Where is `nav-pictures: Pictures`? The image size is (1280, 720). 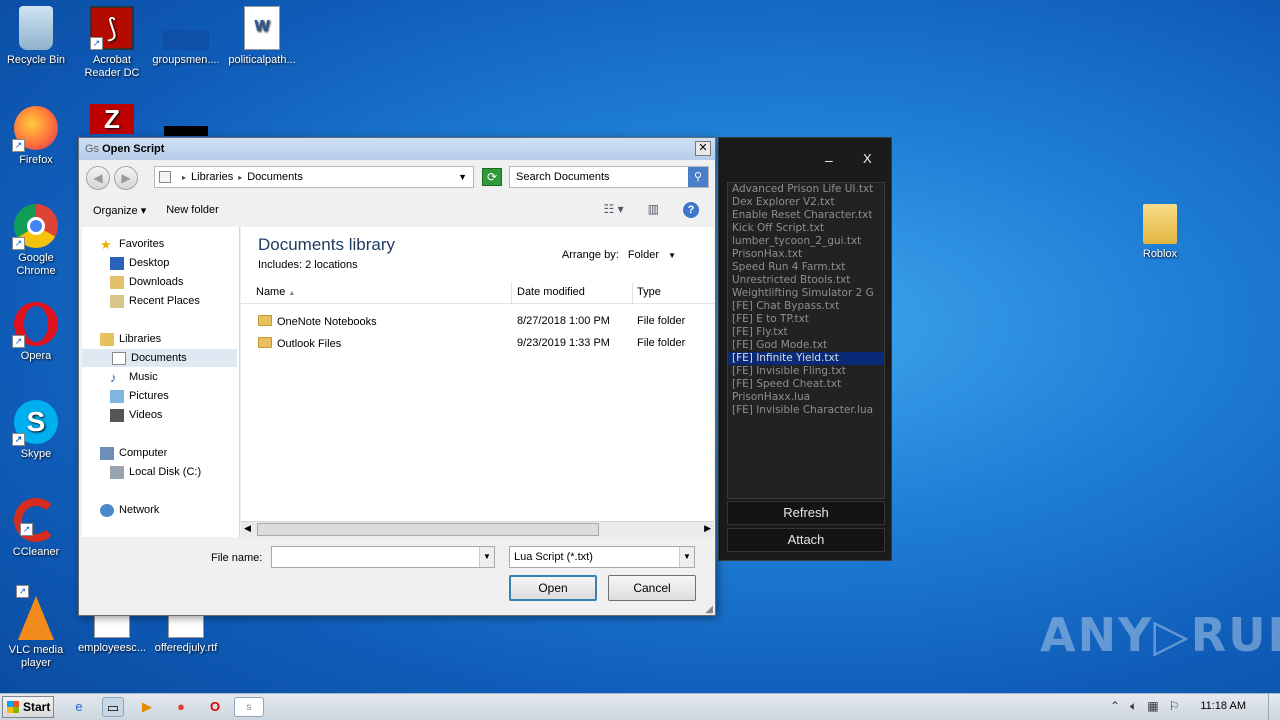 nav-pictures: Pictures is located at coordinates (139, 396).